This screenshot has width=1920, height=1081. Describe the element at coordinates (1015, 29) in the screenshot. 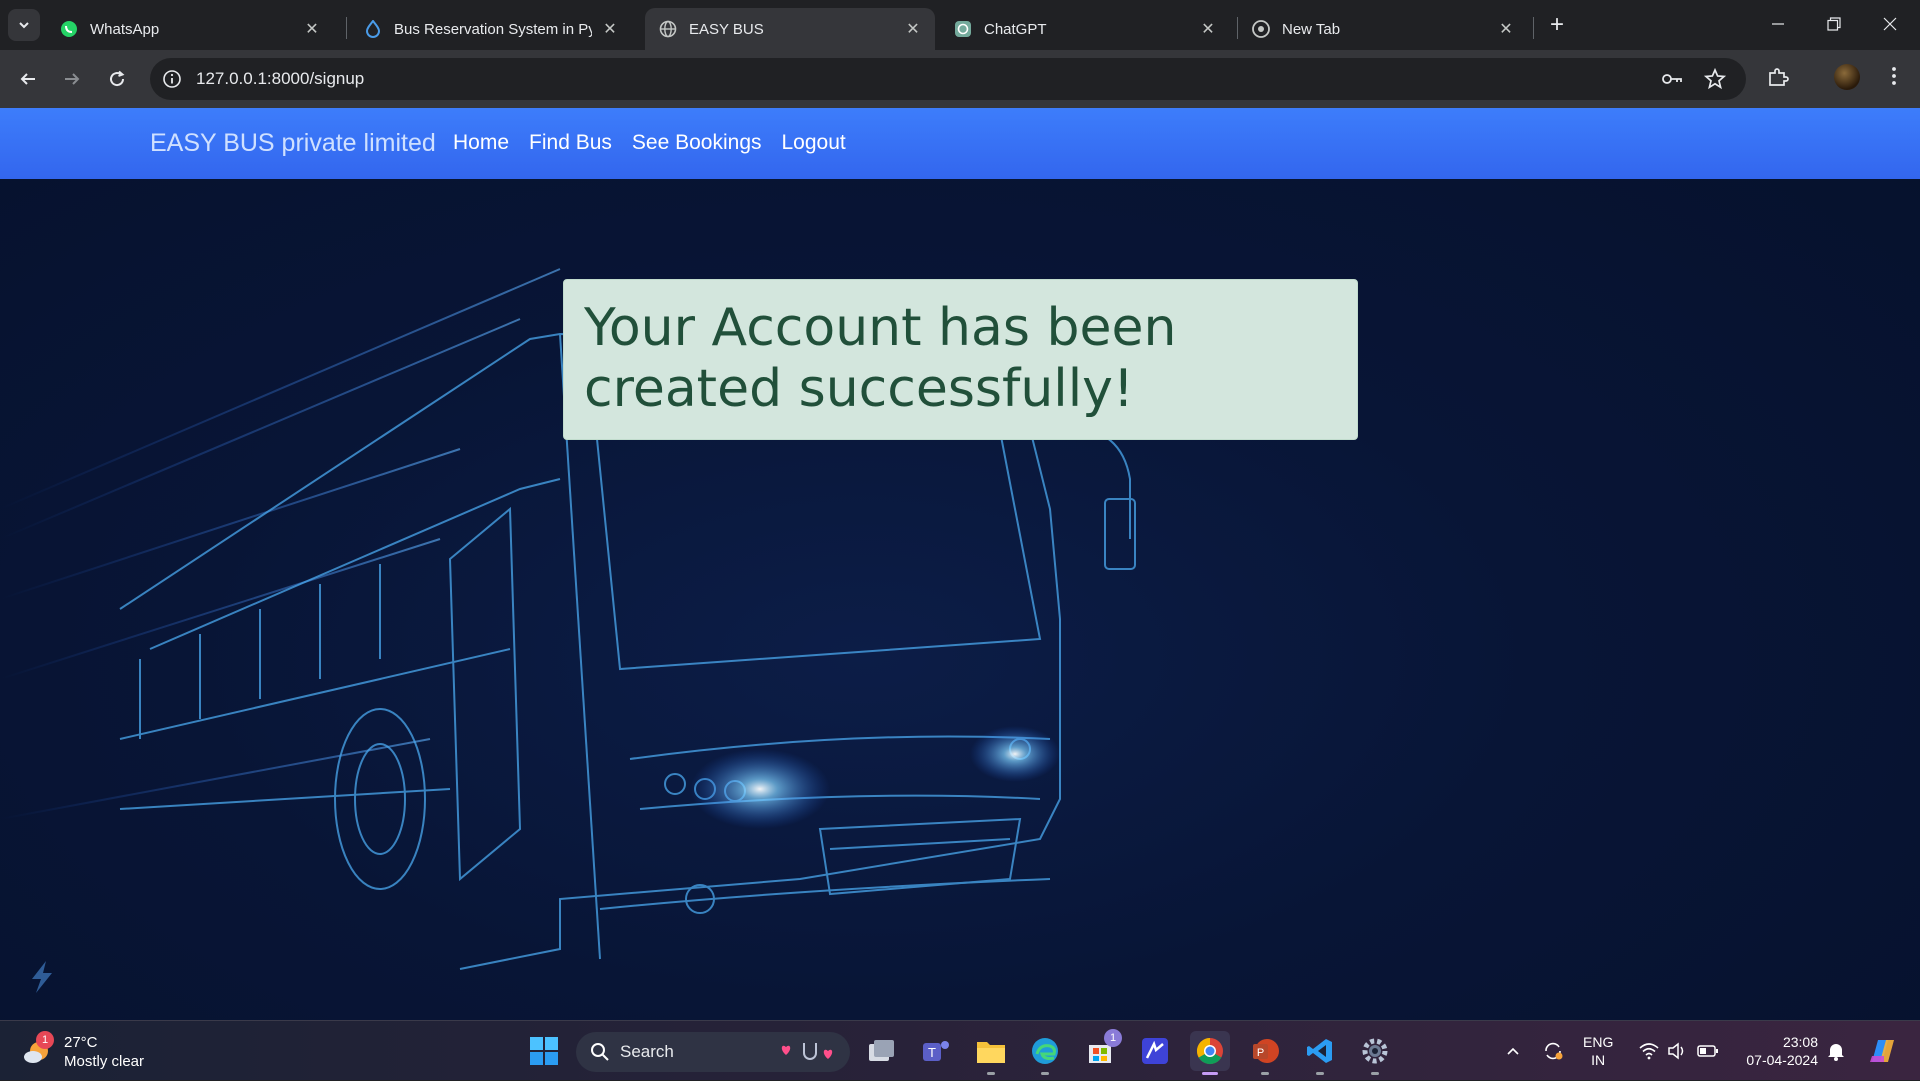

I see `tab-title: ChatGPT` at that location.